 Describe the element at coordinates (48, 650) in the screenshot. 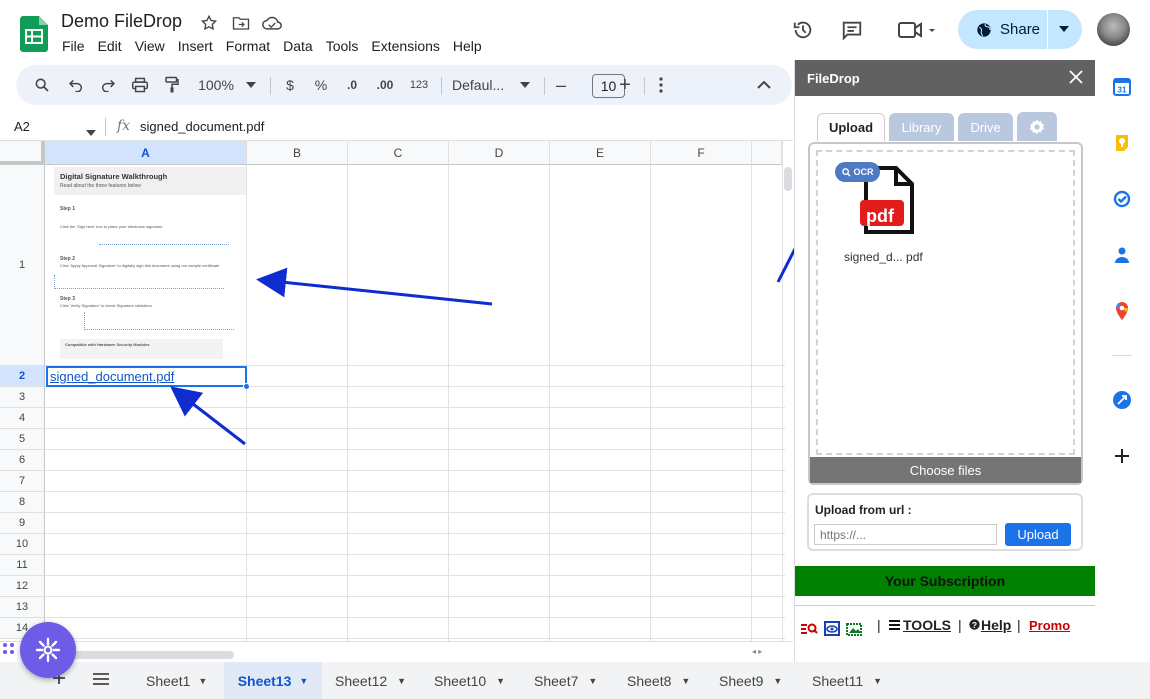

I see `explore-fab` at that location.